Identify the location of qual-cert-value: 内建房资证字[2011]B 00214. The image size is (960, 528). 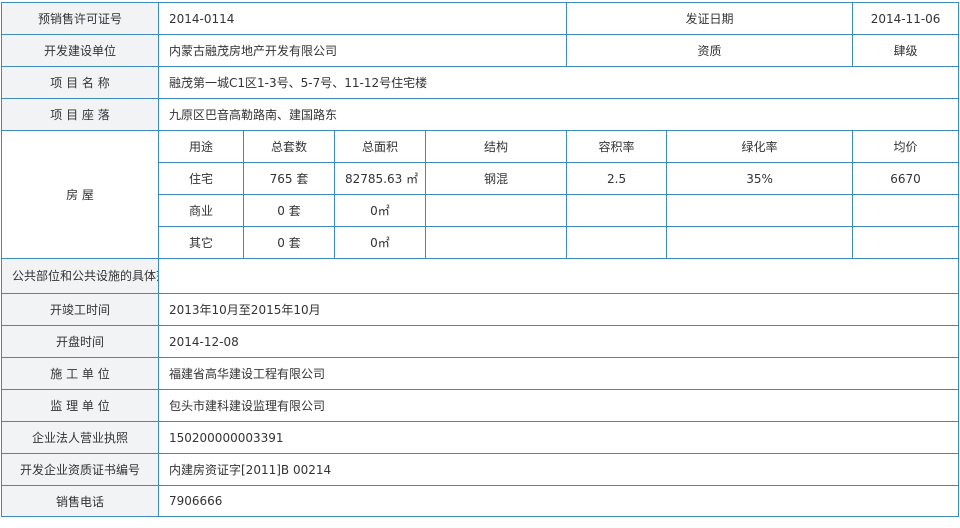
(558, 469).